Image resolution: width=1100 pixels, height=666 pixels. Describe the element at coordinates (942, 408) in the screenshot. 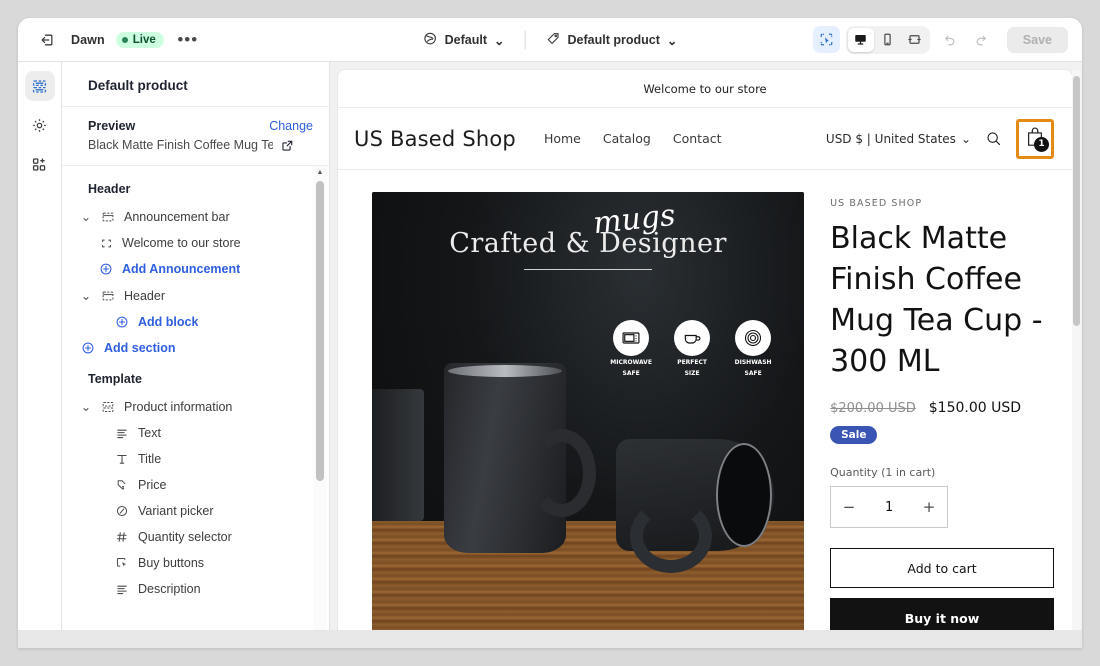

I see `product-price-row: $200.00 USD $150.00 USD` at that location.